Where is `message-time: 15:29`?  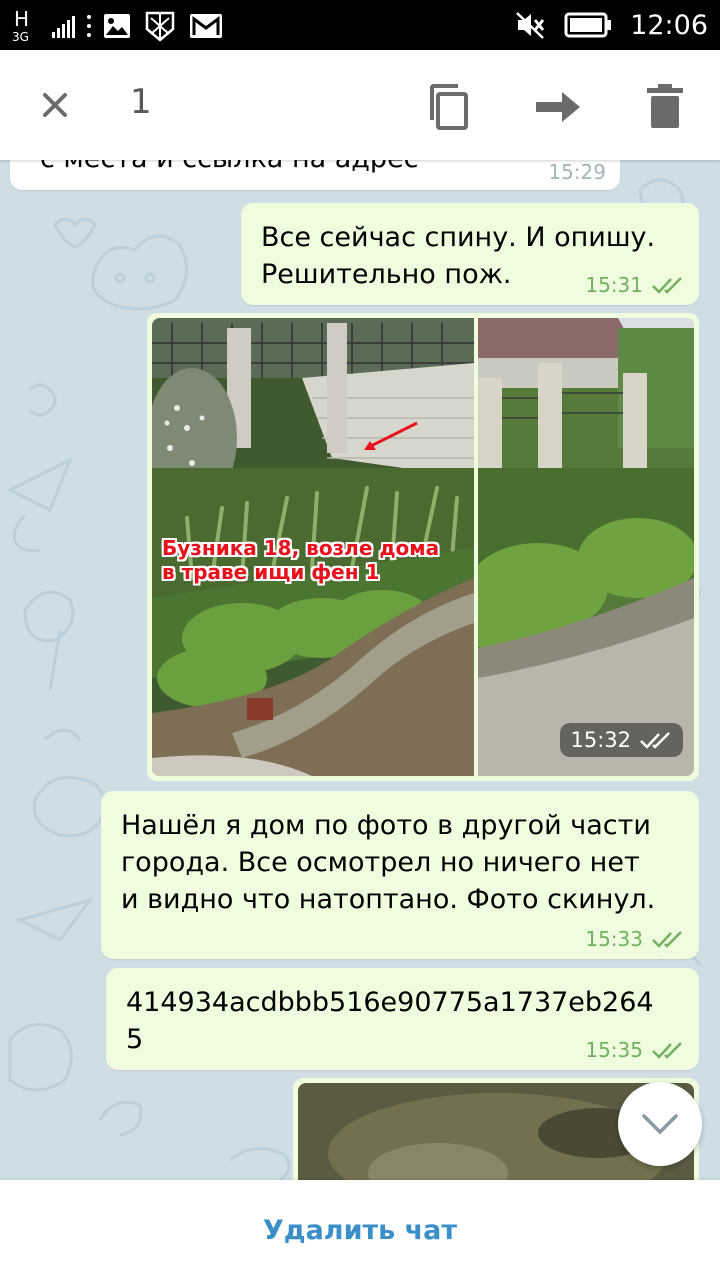
message-time: 15:29 is located at coordinates (577, 172).